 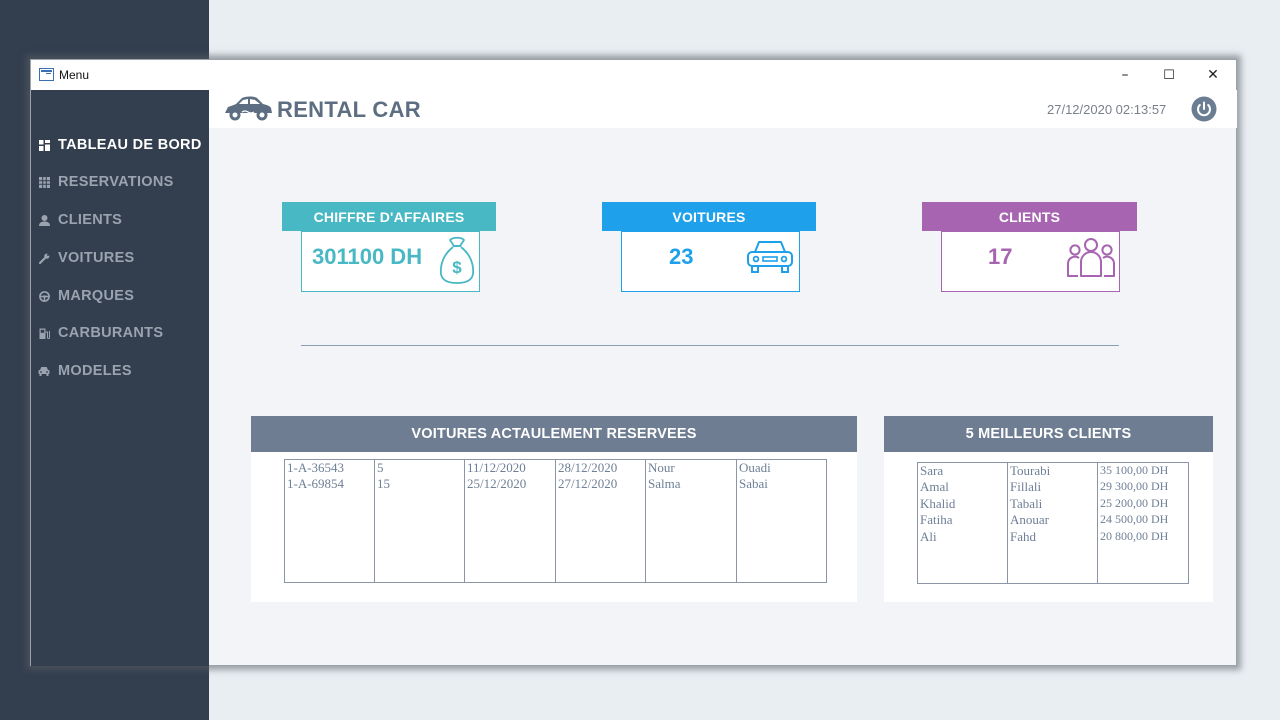 I want to click on sidebar-item-reservations: RESERVATIONS, so click(x=106, y=182).